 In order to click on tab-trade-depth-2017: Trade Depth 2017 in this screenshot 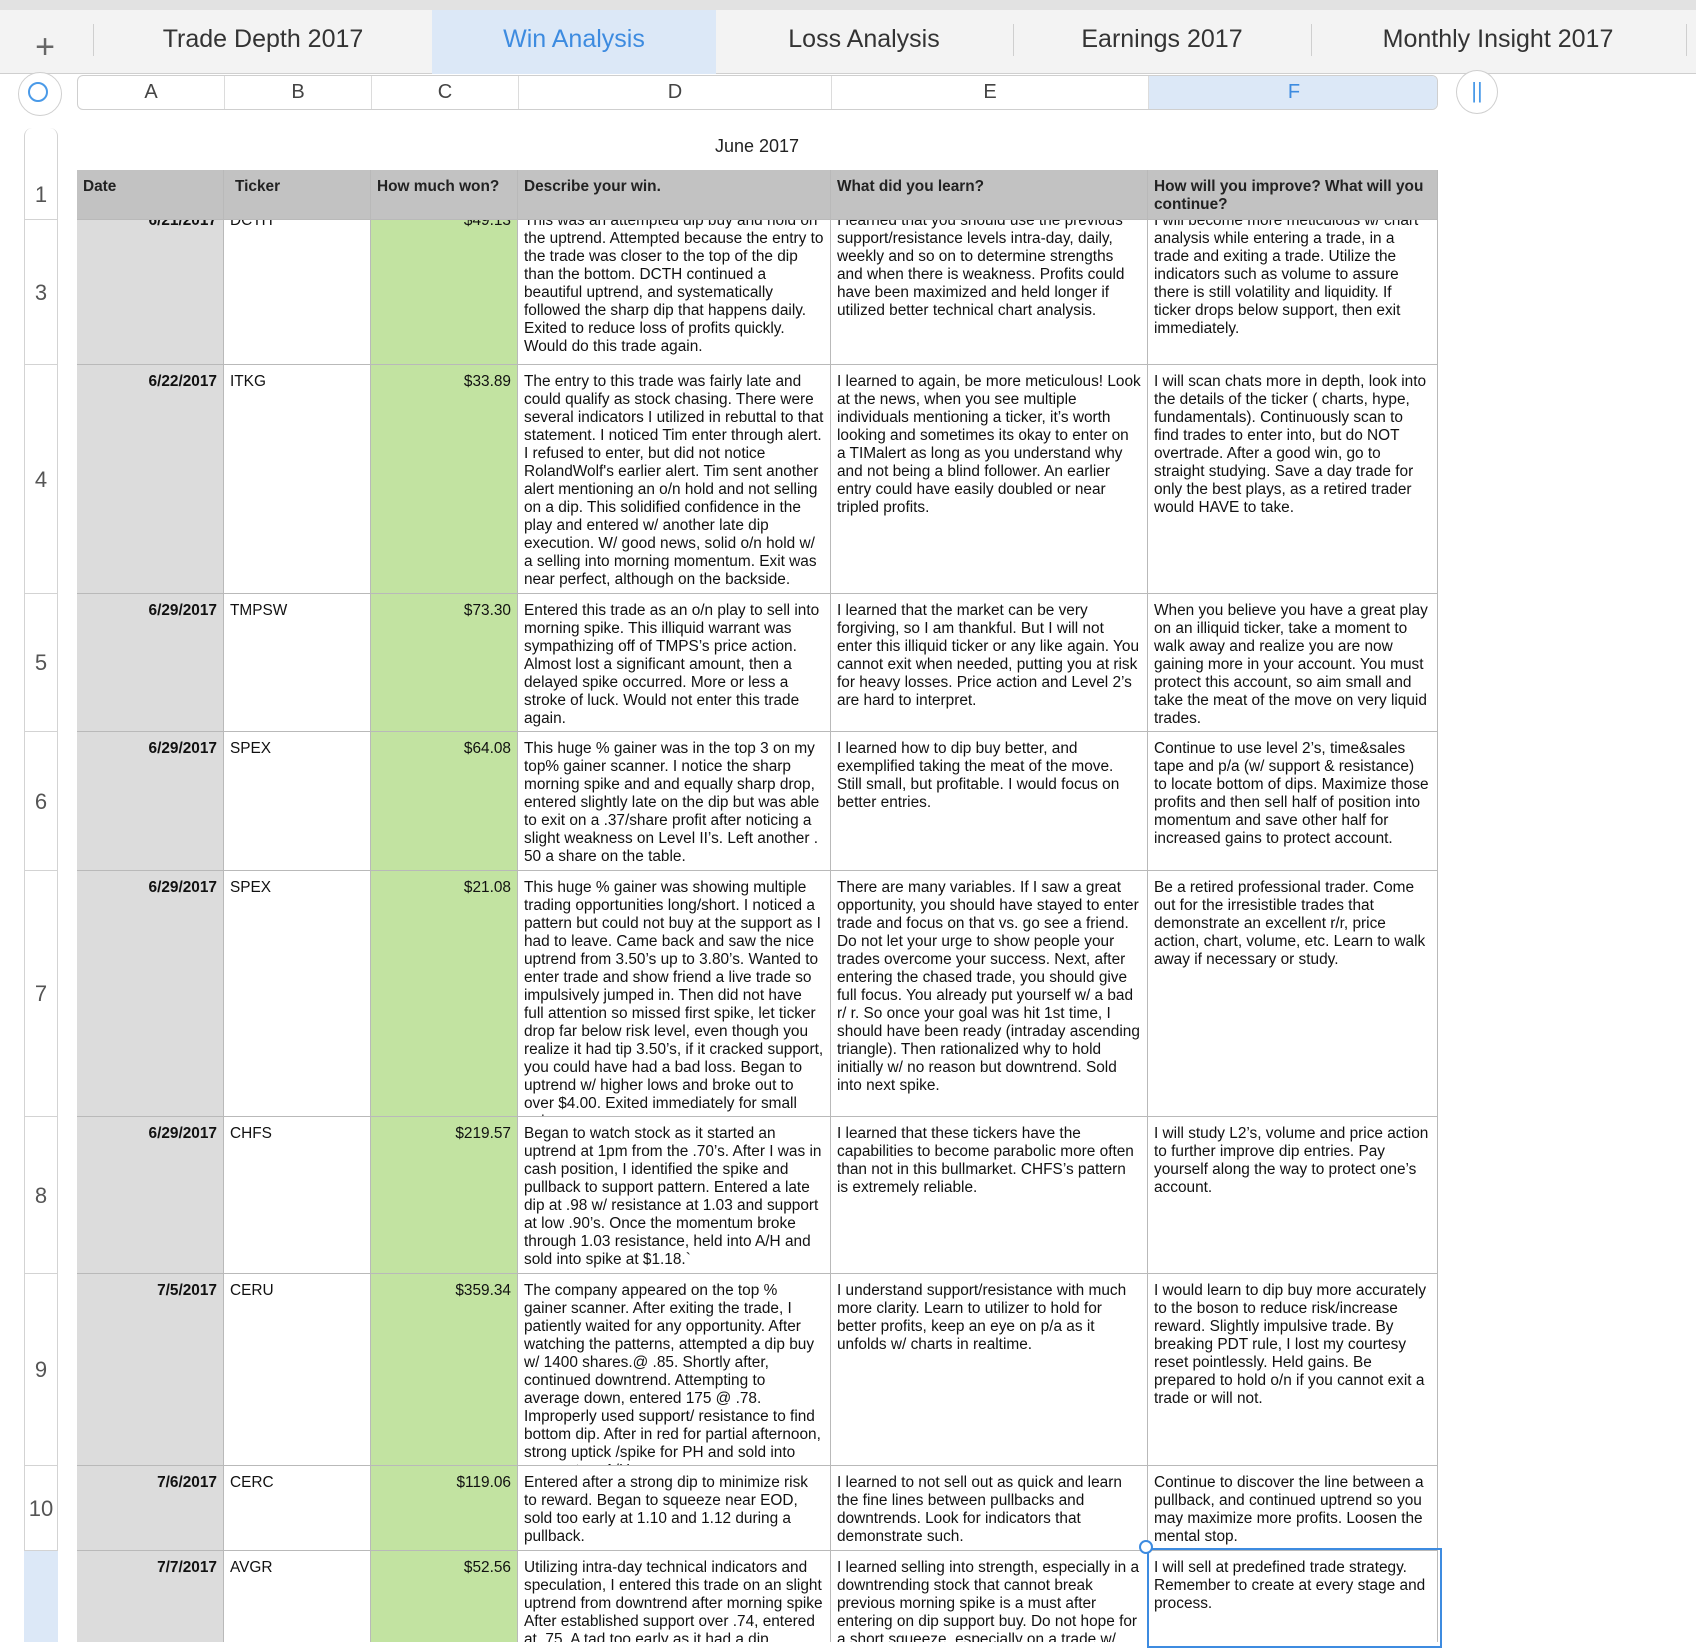, I will do `click(263, 42)`.